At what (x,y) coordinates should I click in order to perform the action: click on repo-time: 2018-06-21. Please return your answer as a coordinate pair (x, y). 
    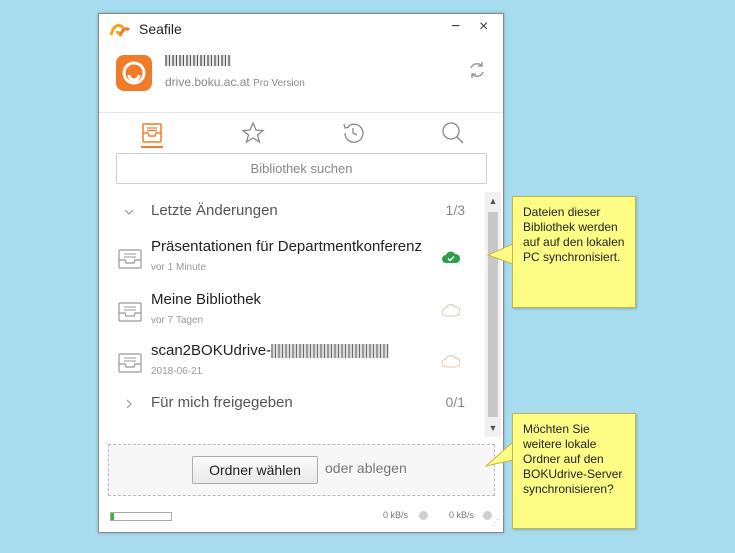
    Looking at the image, I should click on (177, 371).